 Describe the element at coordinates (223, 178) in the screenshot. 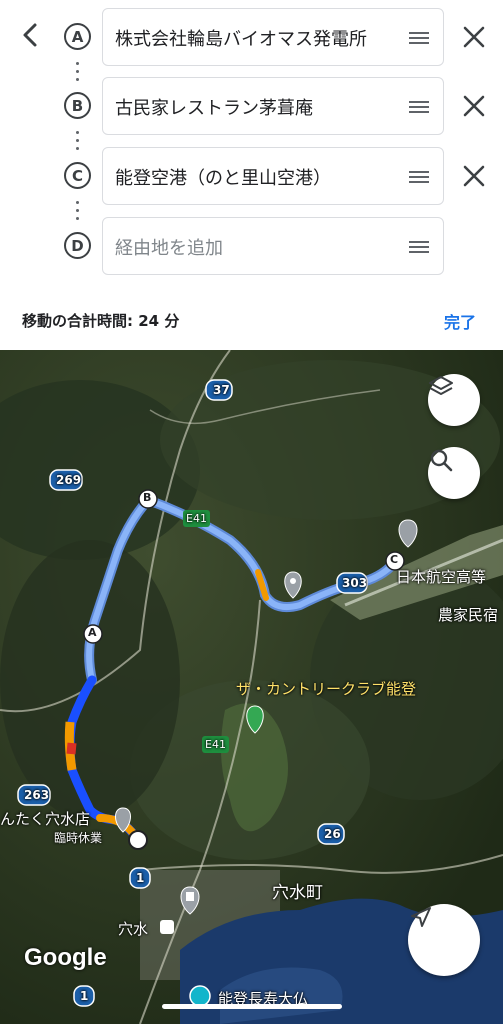

I see `stop-text-c: 能登空港（のと里山空港）` at that location.